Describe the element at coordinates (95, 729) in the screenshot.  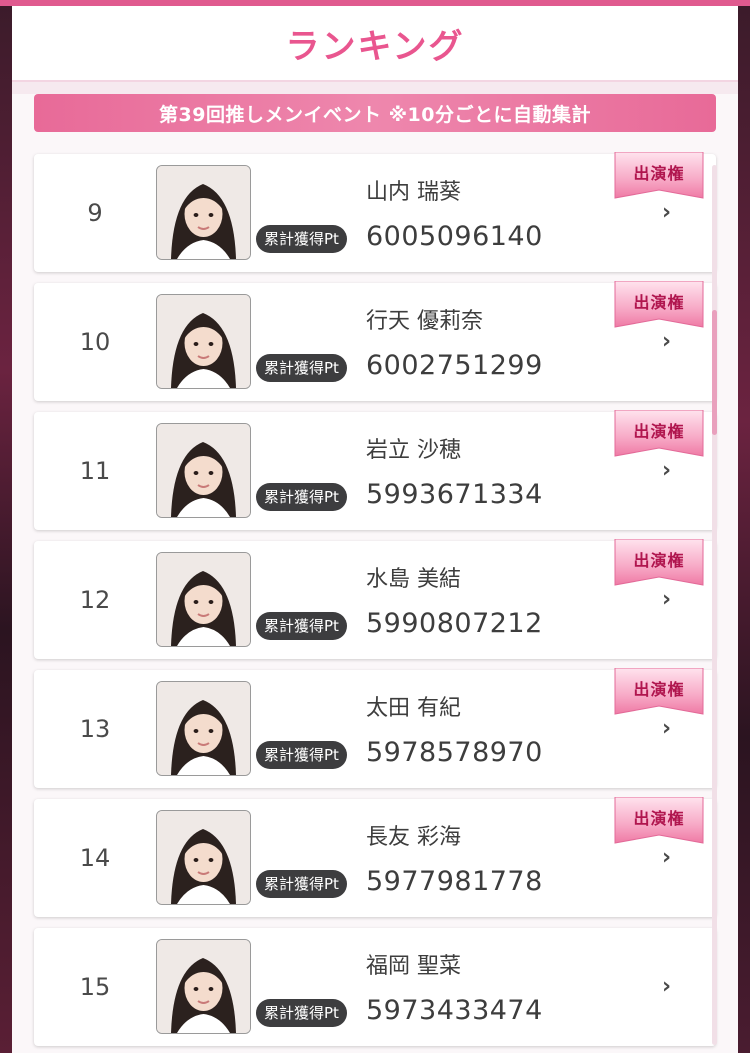
I see `rank-number: 13` at that location.